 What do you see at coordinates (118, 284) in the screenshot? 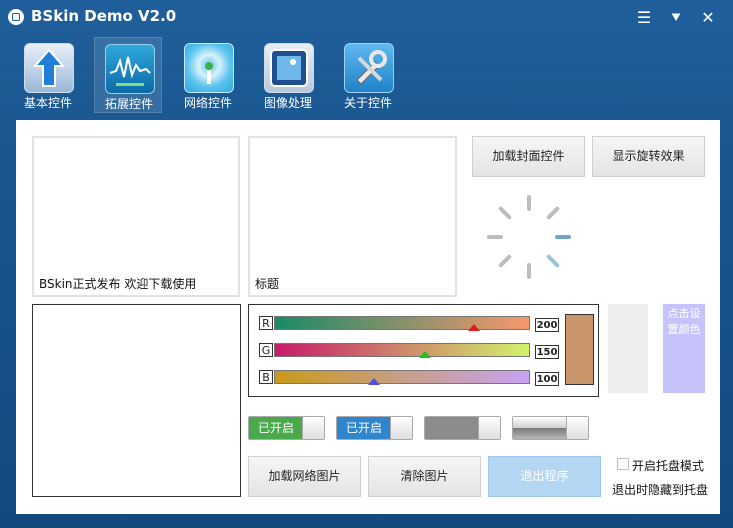
I see `panel-caption: BSkin正式发布 欢迎下载使用` at bounding box center [118, 284].